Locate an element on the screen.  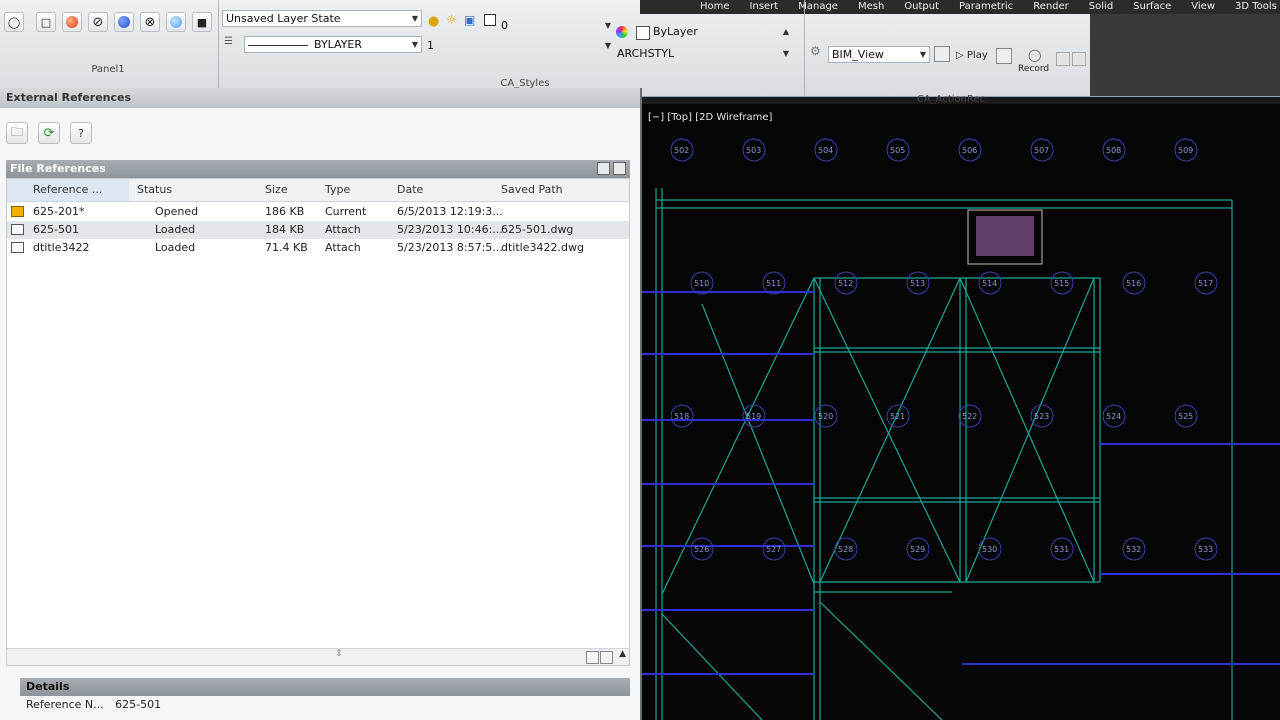
room-tag-label: 508 is located at coordinates (1113, 150).